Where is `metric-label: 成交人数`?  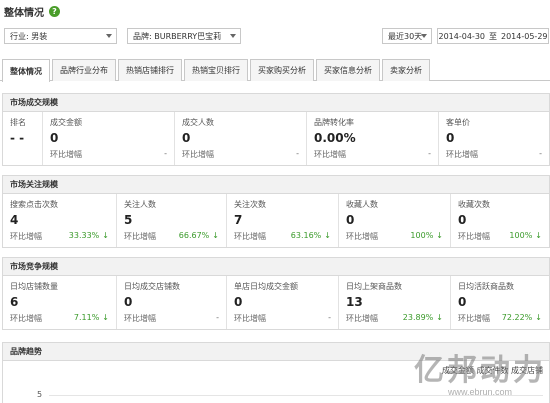 metric-label: 成交人数 is located at coordinates (198, 122).